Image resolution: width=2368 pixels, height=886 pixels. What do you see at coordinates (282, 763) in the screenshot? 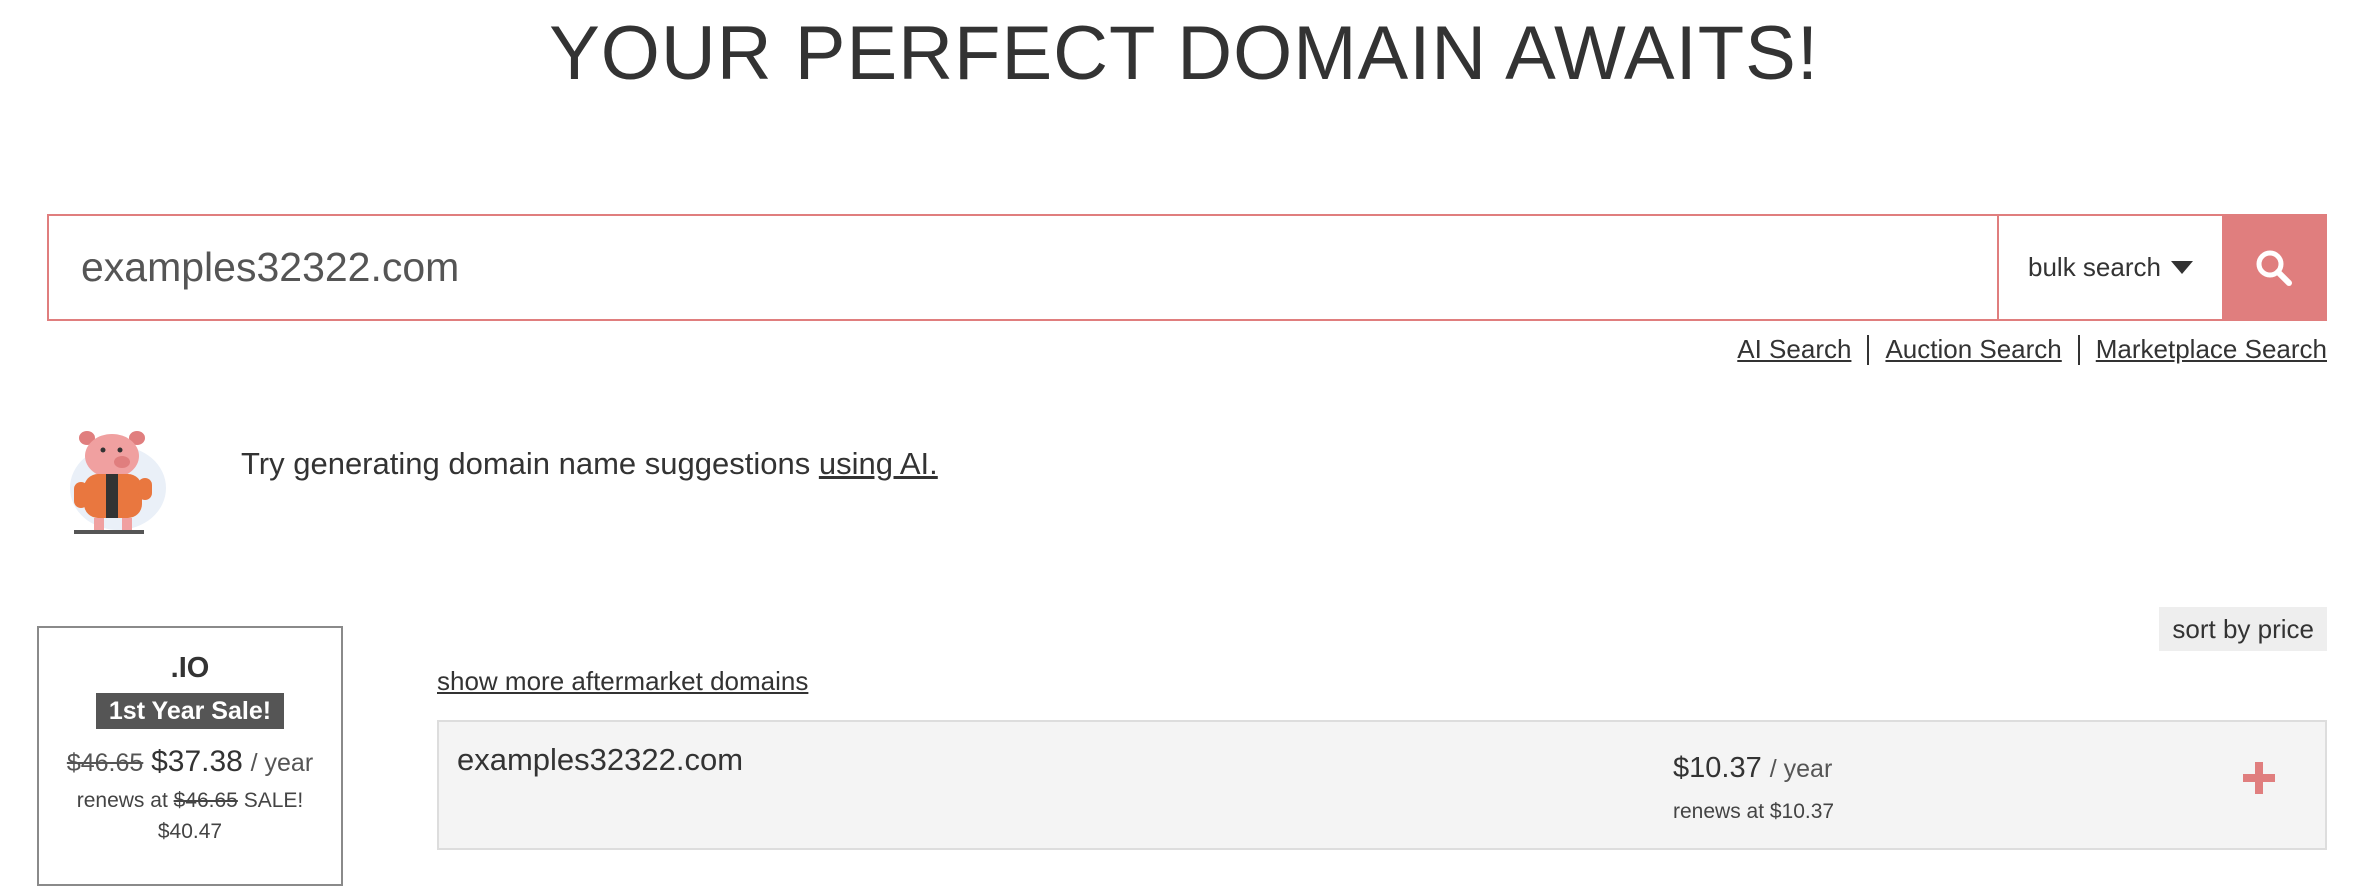
I see `tld-price-period: / year` at bounding box center [282, 763].